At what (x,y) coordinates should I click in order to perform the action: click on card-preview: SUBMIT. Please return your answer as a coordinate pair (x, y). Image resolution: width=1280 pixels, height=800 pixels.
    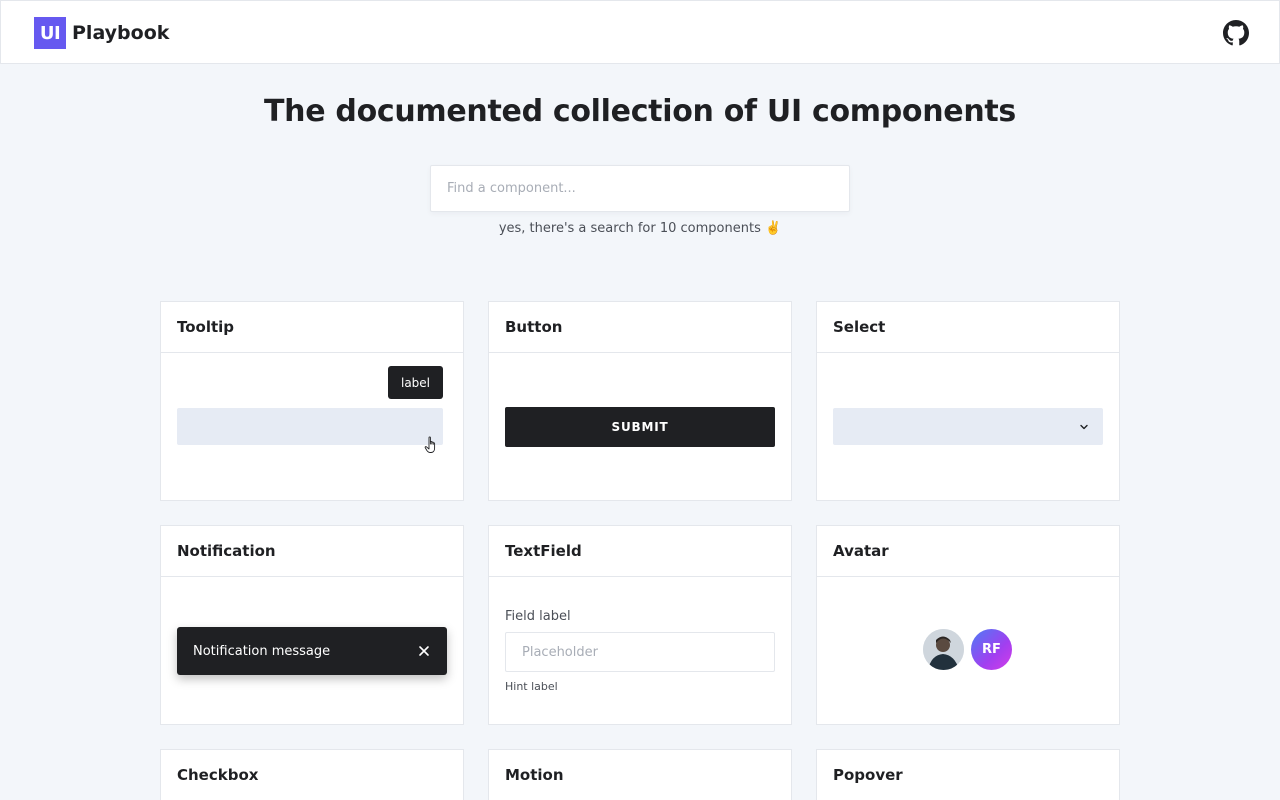
    Looking at the image, I should click on (640, 426).